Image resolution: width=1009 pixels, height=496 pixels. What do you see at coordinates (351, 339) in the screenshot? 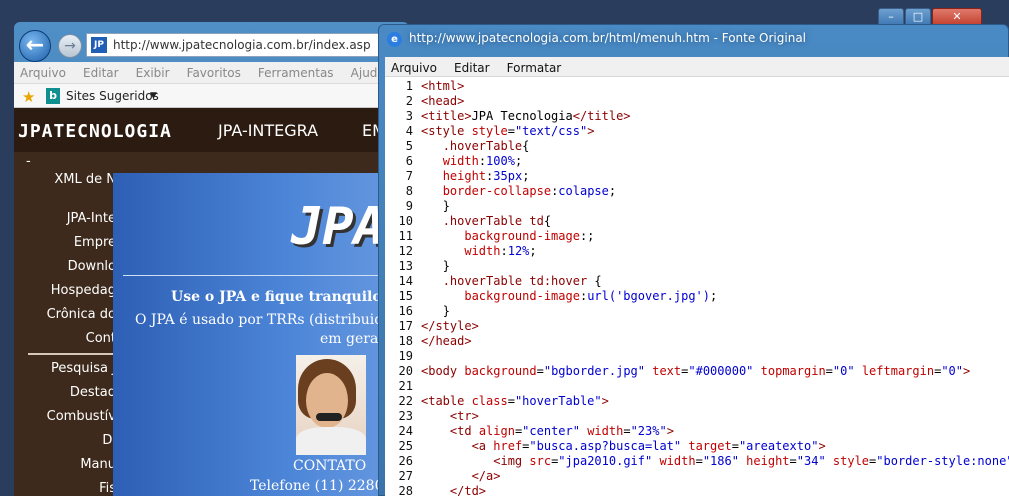
I see `promo-description-cont: em geral` at bounding box center [351, 339].